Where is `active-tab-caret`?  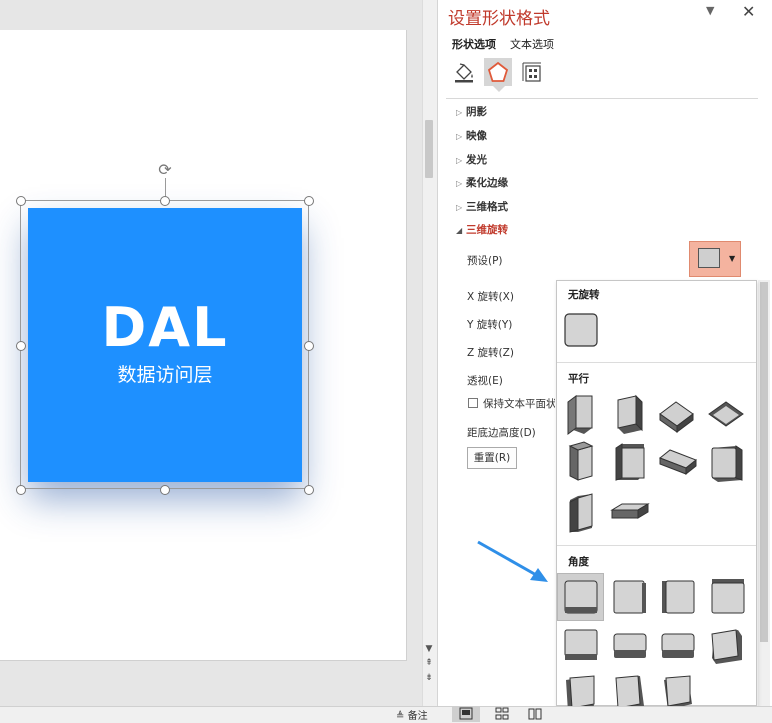 active-tab-caret is located at coordinates (499, 89).